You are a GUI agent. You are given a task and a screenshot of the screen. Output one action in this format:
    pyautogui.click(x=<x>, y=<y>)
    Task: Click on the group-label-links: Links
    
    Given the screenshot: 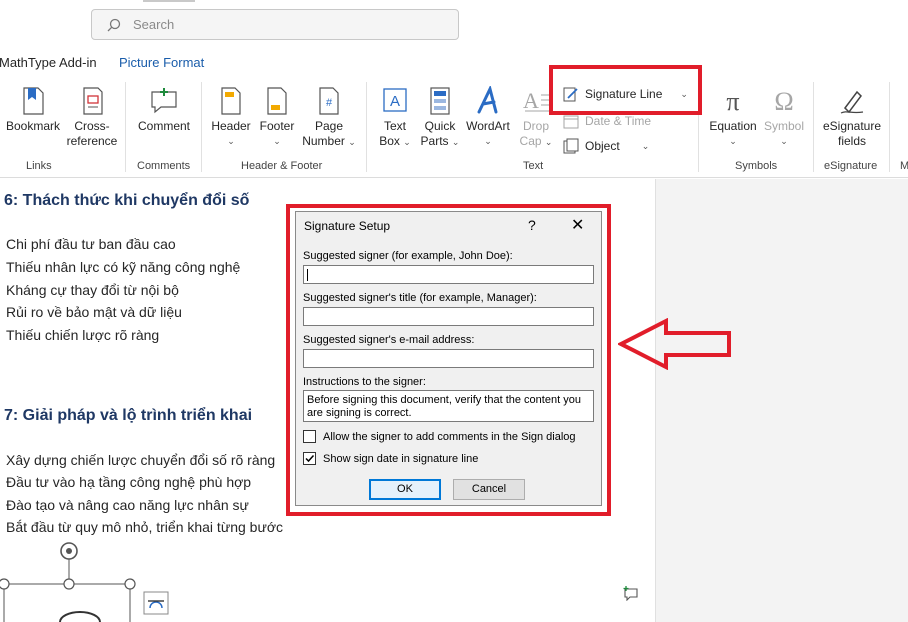 What is the action you would take?
    pyautogui.click(x=39, y=166)
    